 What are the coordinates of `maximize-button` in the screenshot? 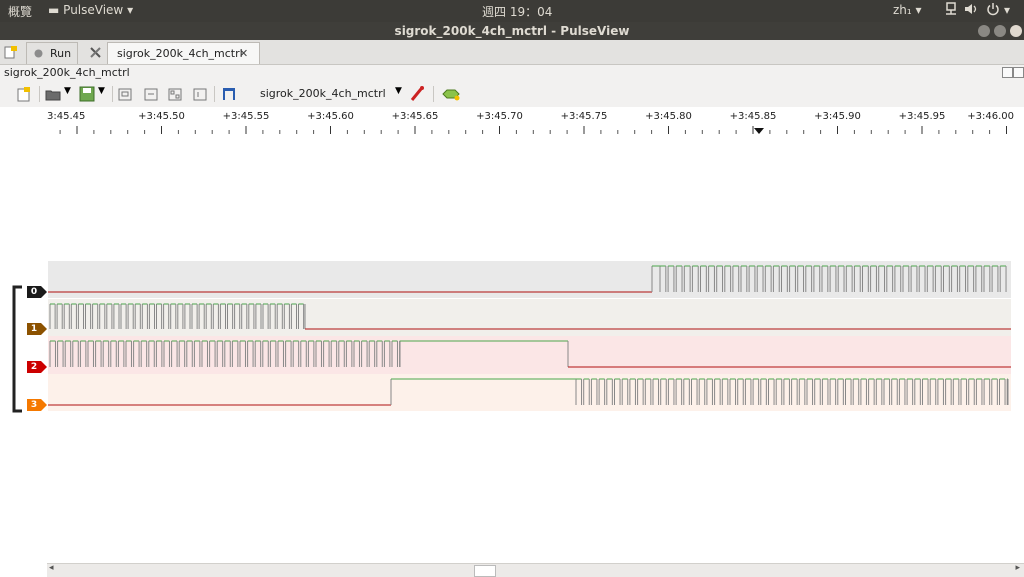 It's located at (1000, 31).